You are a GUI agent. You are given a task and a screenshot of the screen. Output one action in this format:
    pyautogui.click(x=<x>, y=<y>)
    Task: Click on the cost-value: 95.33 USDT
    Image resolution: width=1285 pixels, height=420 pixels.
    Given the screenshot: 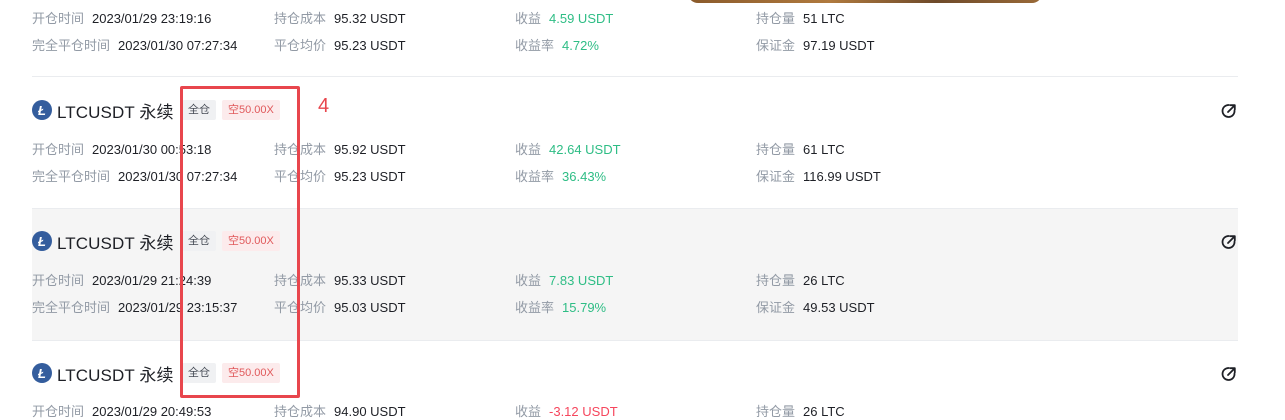 What is the action you would take?
    pyautogui.click(x=370, y=280)
    